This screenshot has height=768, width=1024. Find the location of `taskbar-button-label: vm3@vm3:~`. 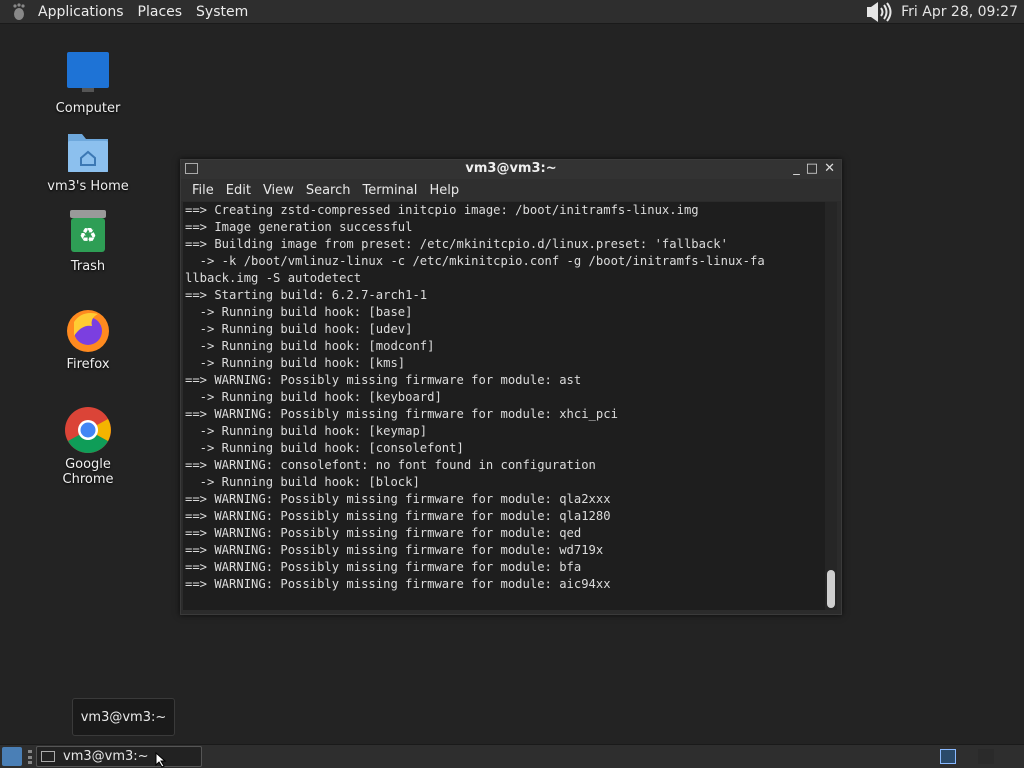

taskbar-button-label: vm3@vm3:~ is located at coordinates (106, 756).